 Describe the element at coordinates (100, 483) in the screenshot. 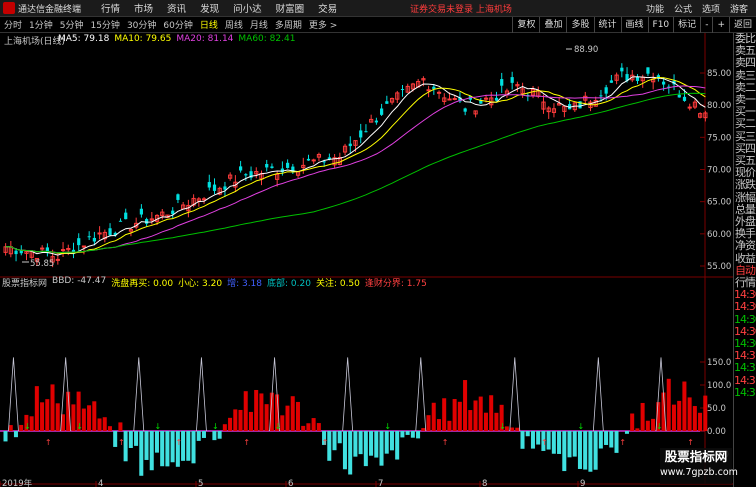

I see `date-tick-label: 4` at that location.